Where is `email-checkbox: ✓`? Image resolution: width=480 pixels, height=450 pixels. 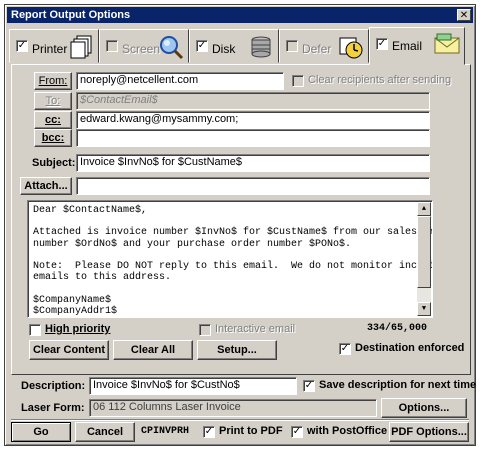 email-checkbox: ✓ is located at coordinates (382, 44).